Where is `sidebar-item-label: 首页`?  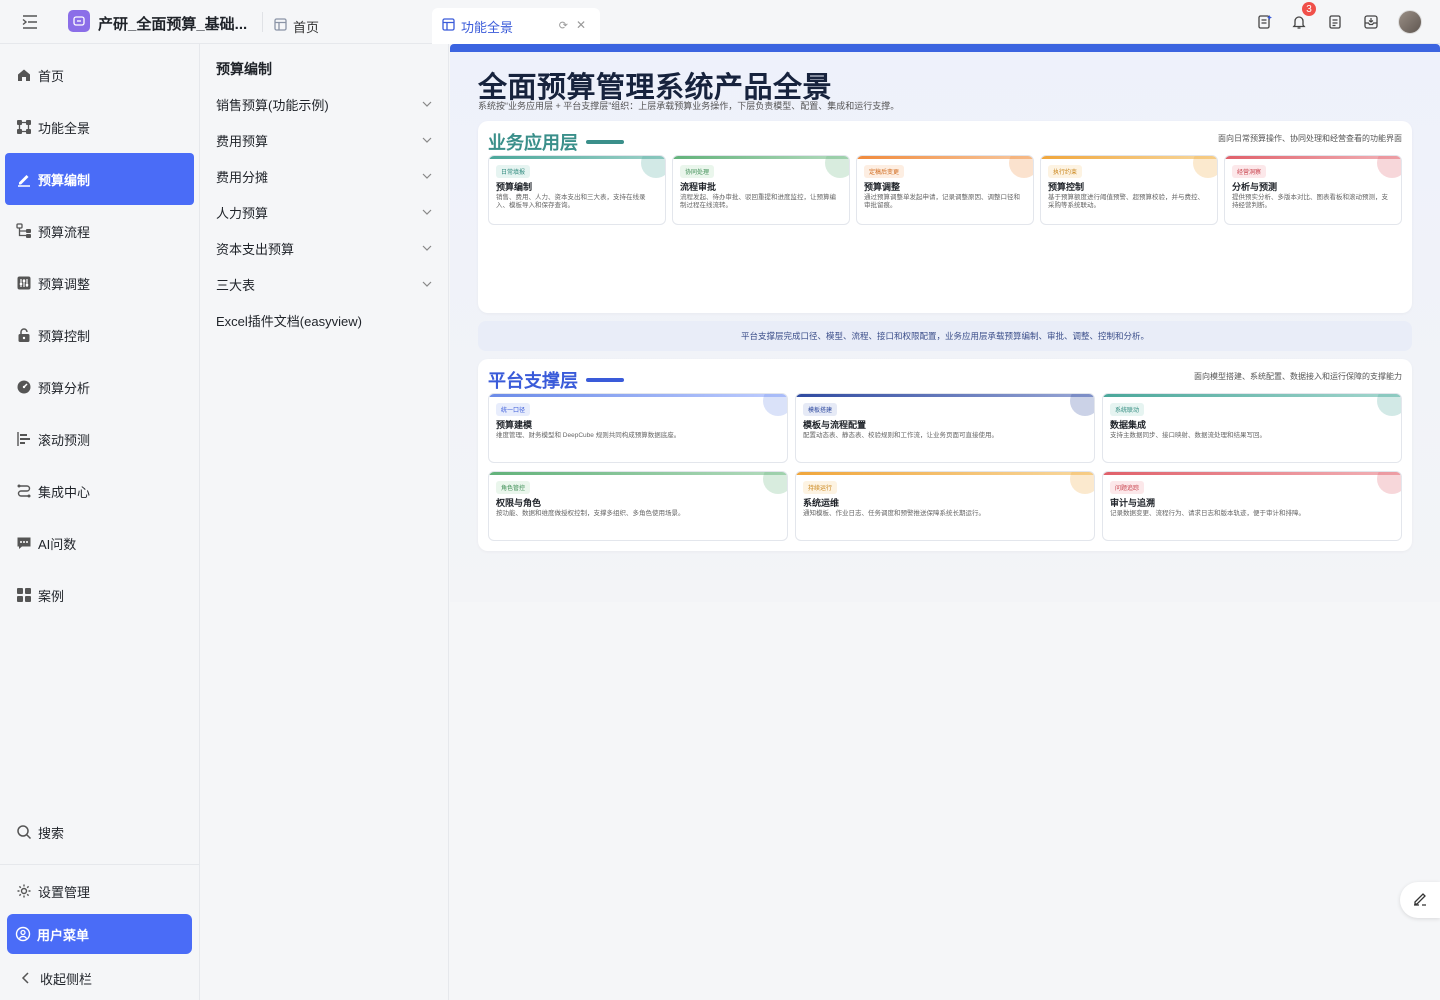
sidebar-item-label: 首页 is located at coordinates (51, 76).